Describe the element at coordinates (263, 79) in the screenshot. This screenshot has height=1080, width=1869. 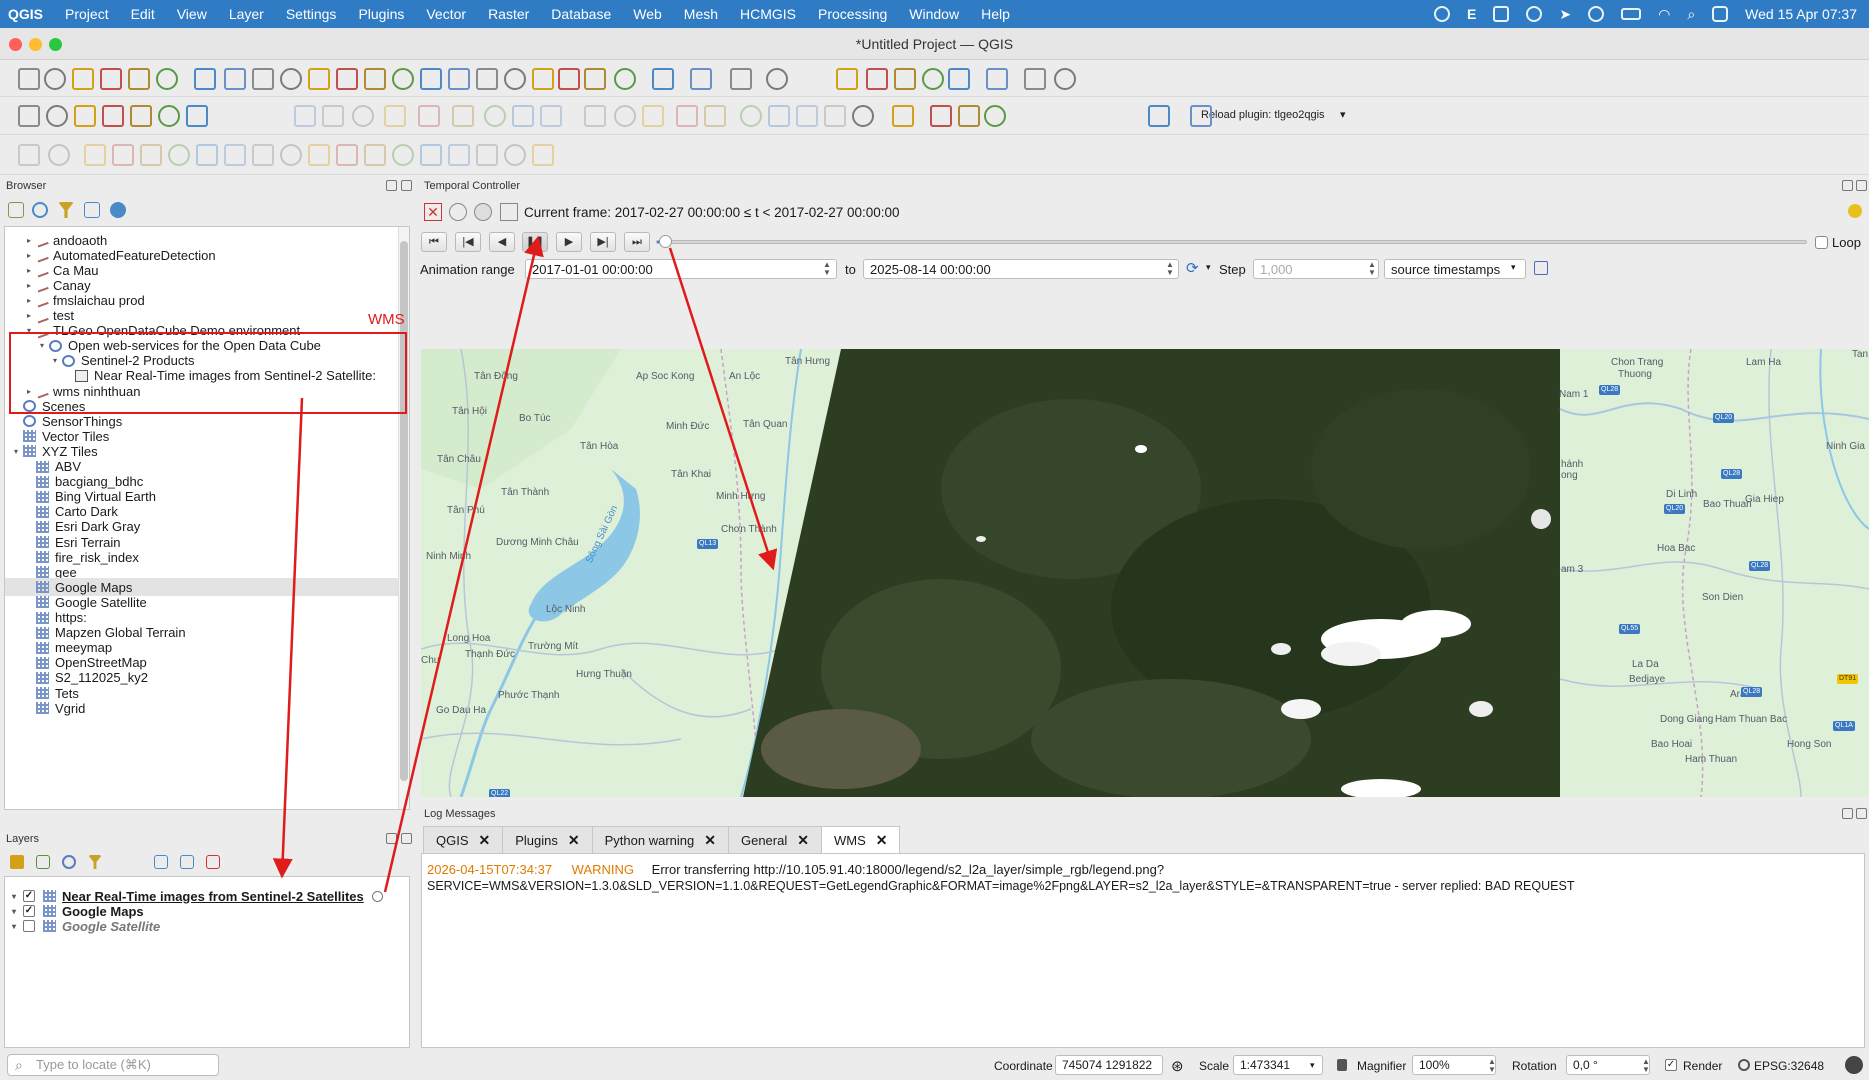
I see `tb1-tool-9-icon` at that location.